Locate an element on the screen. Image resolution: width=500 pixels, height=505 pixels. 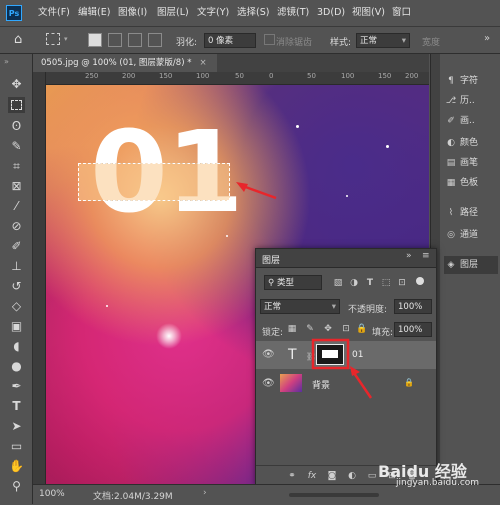
zoom-level: 100% is located at coordinates (52, 494).